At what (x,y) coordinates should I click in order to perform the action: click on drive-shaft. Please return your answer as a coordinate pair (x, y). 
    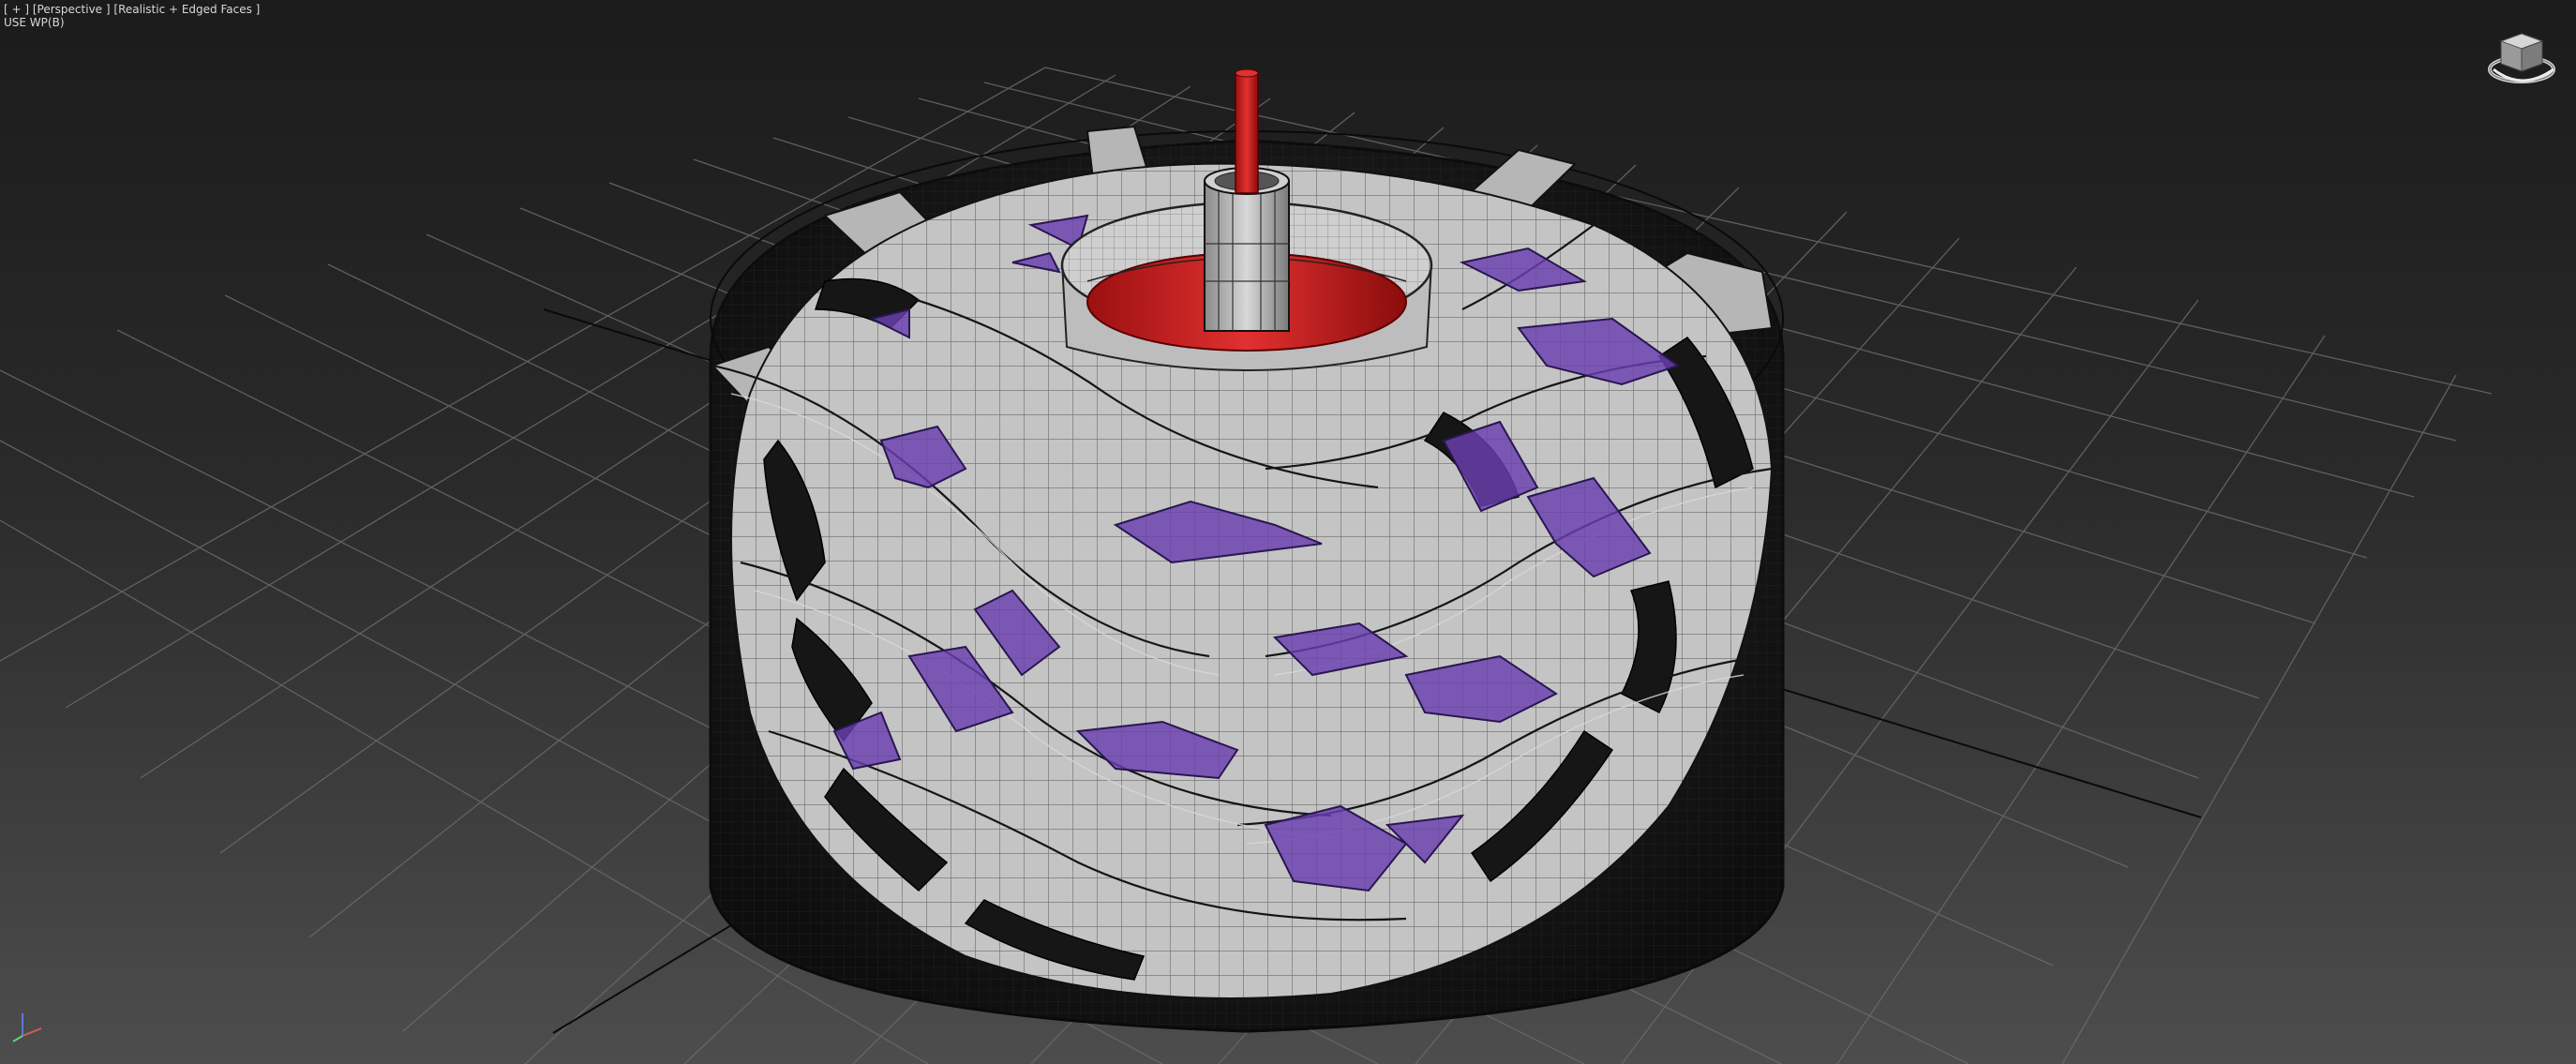
    Looking at the image, I should click on (1247, 200).